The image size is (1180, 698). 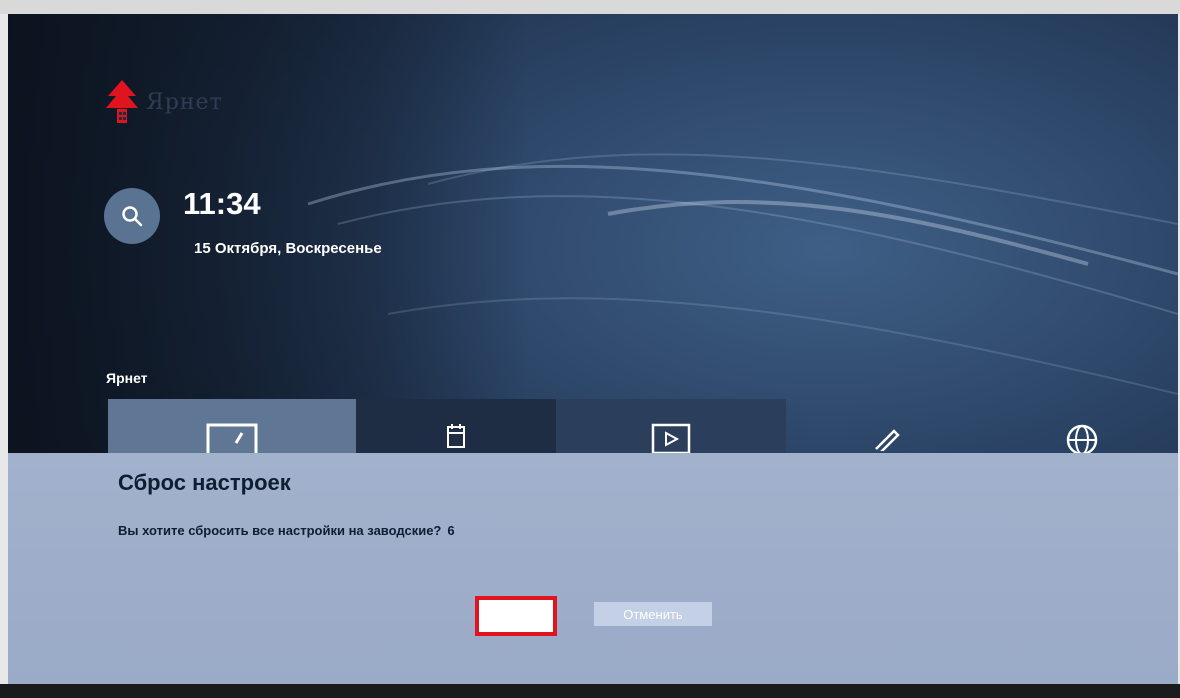 What do you see at coordinates (122, 101) in the screenshot?
I see `house-logo-icon` at bounding box center [122, 101].